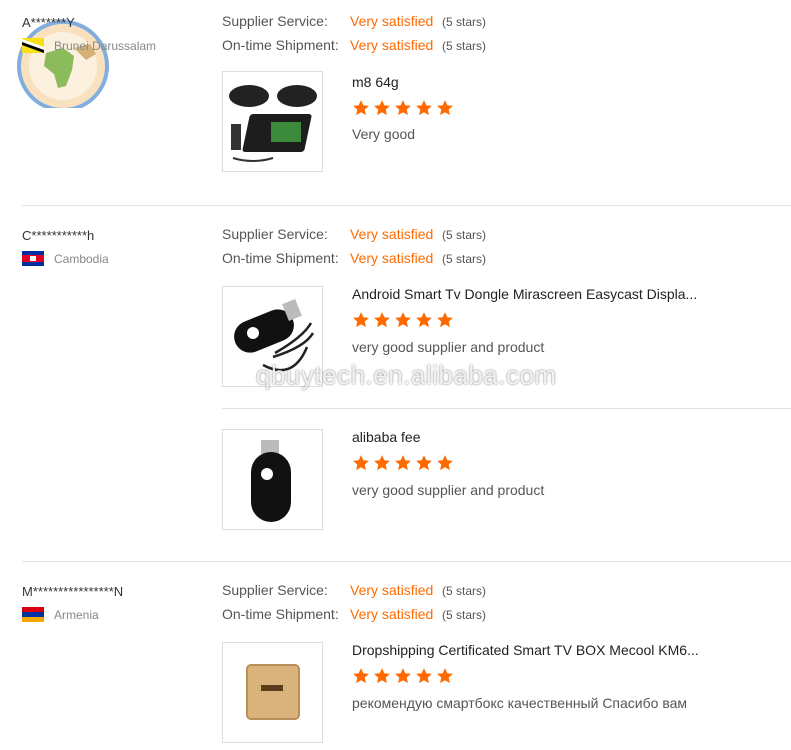 The height and width of the screenshot is (750, 791). I want to click on reviewer-country: Armenia, so click(60, 614).